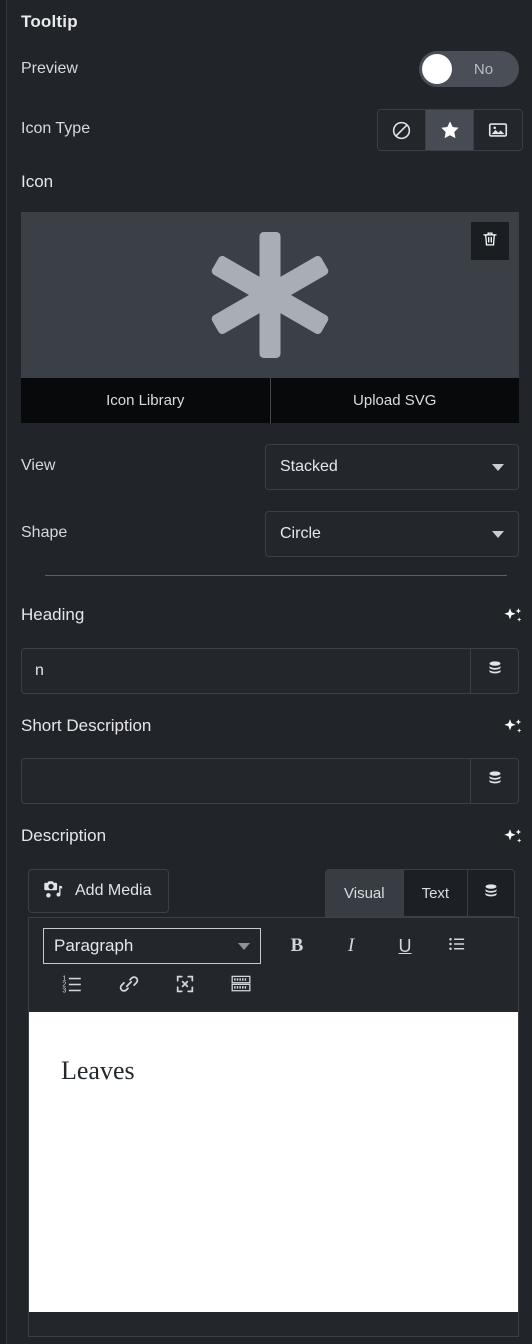 The height and width of the screenshot is (1344, 532). Describe the element at coordinates (483, 69) in the screenshot. I see `toggle-state-label: No` at that location.